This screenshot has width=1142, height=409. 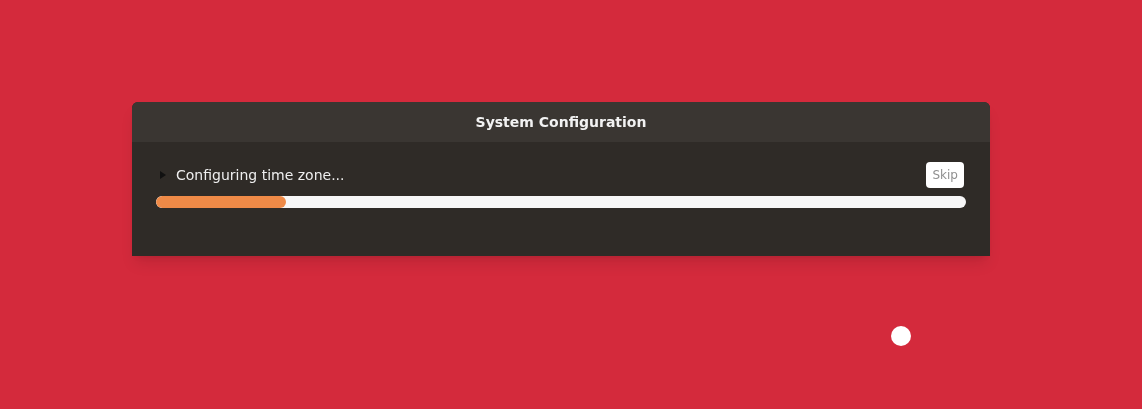 I want to click on mouse-pointer-icon, so click(x=901, y=336).